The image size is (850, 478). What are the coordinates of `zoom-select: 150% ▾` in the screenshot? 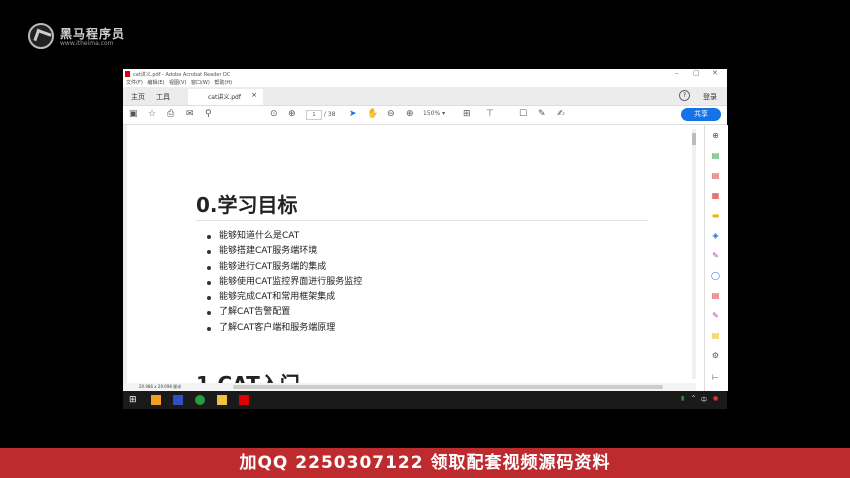 It's located at (434, 113).